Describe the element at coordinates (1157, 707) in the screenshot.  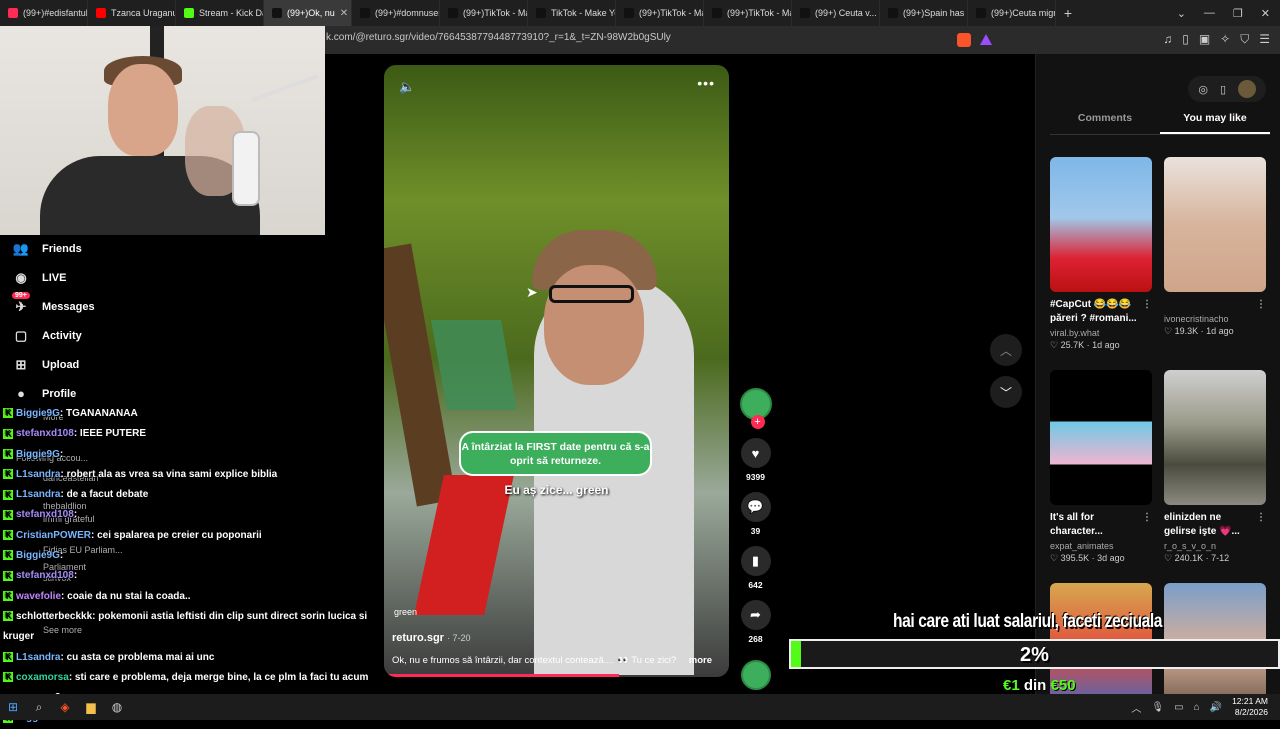
I see `mic-icon: 🎙` at that location.